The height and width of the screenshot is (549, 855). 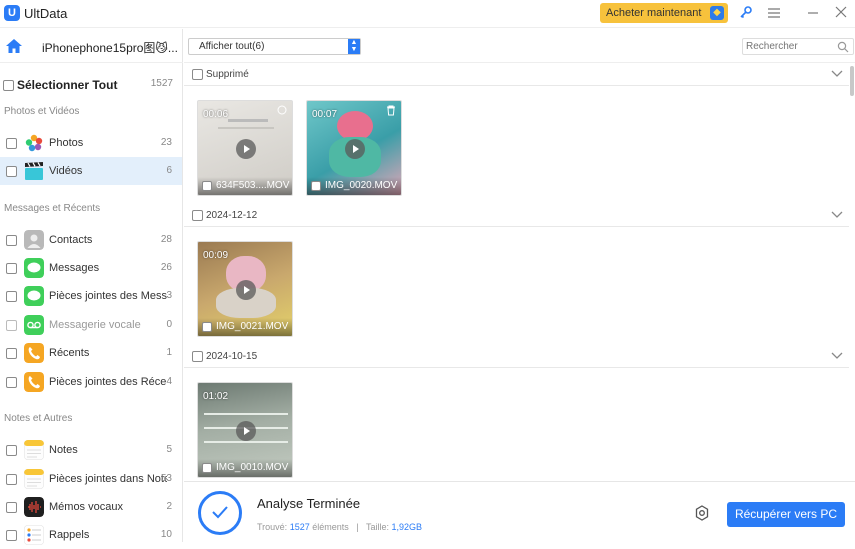 What do you see at coordinates (166, 142) in the screenshot?
I see `sidebar-item-count: 23` at bounding box center [166, 142].